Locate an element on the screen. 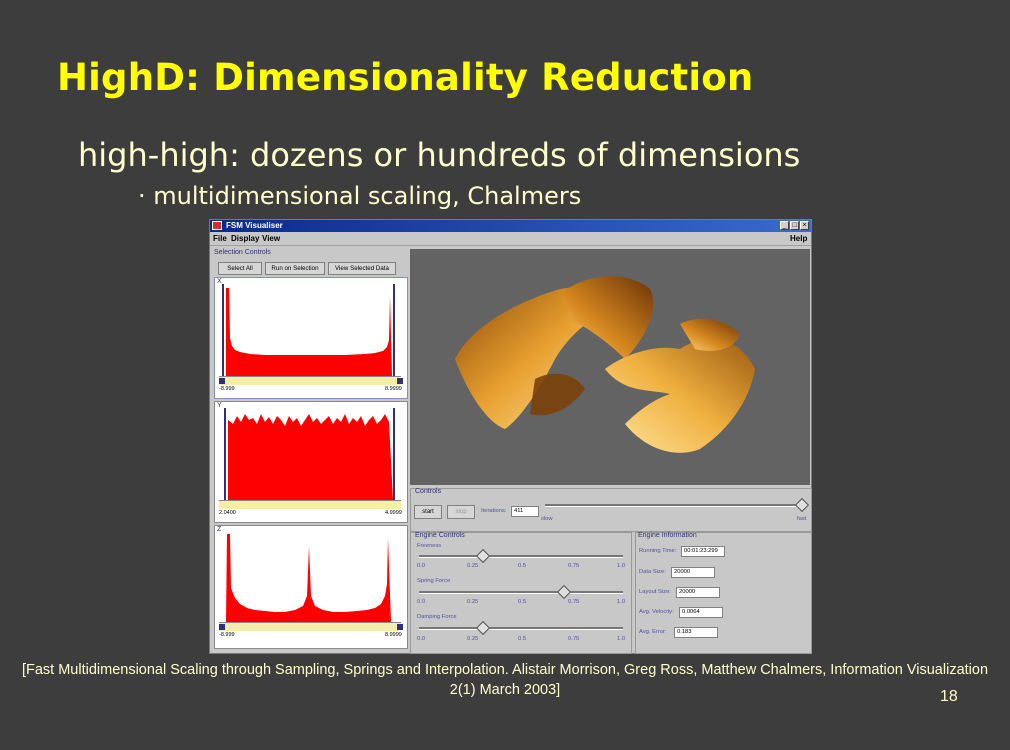  histogram-y-min: 2.0400 is located at coordinates (227, 513).